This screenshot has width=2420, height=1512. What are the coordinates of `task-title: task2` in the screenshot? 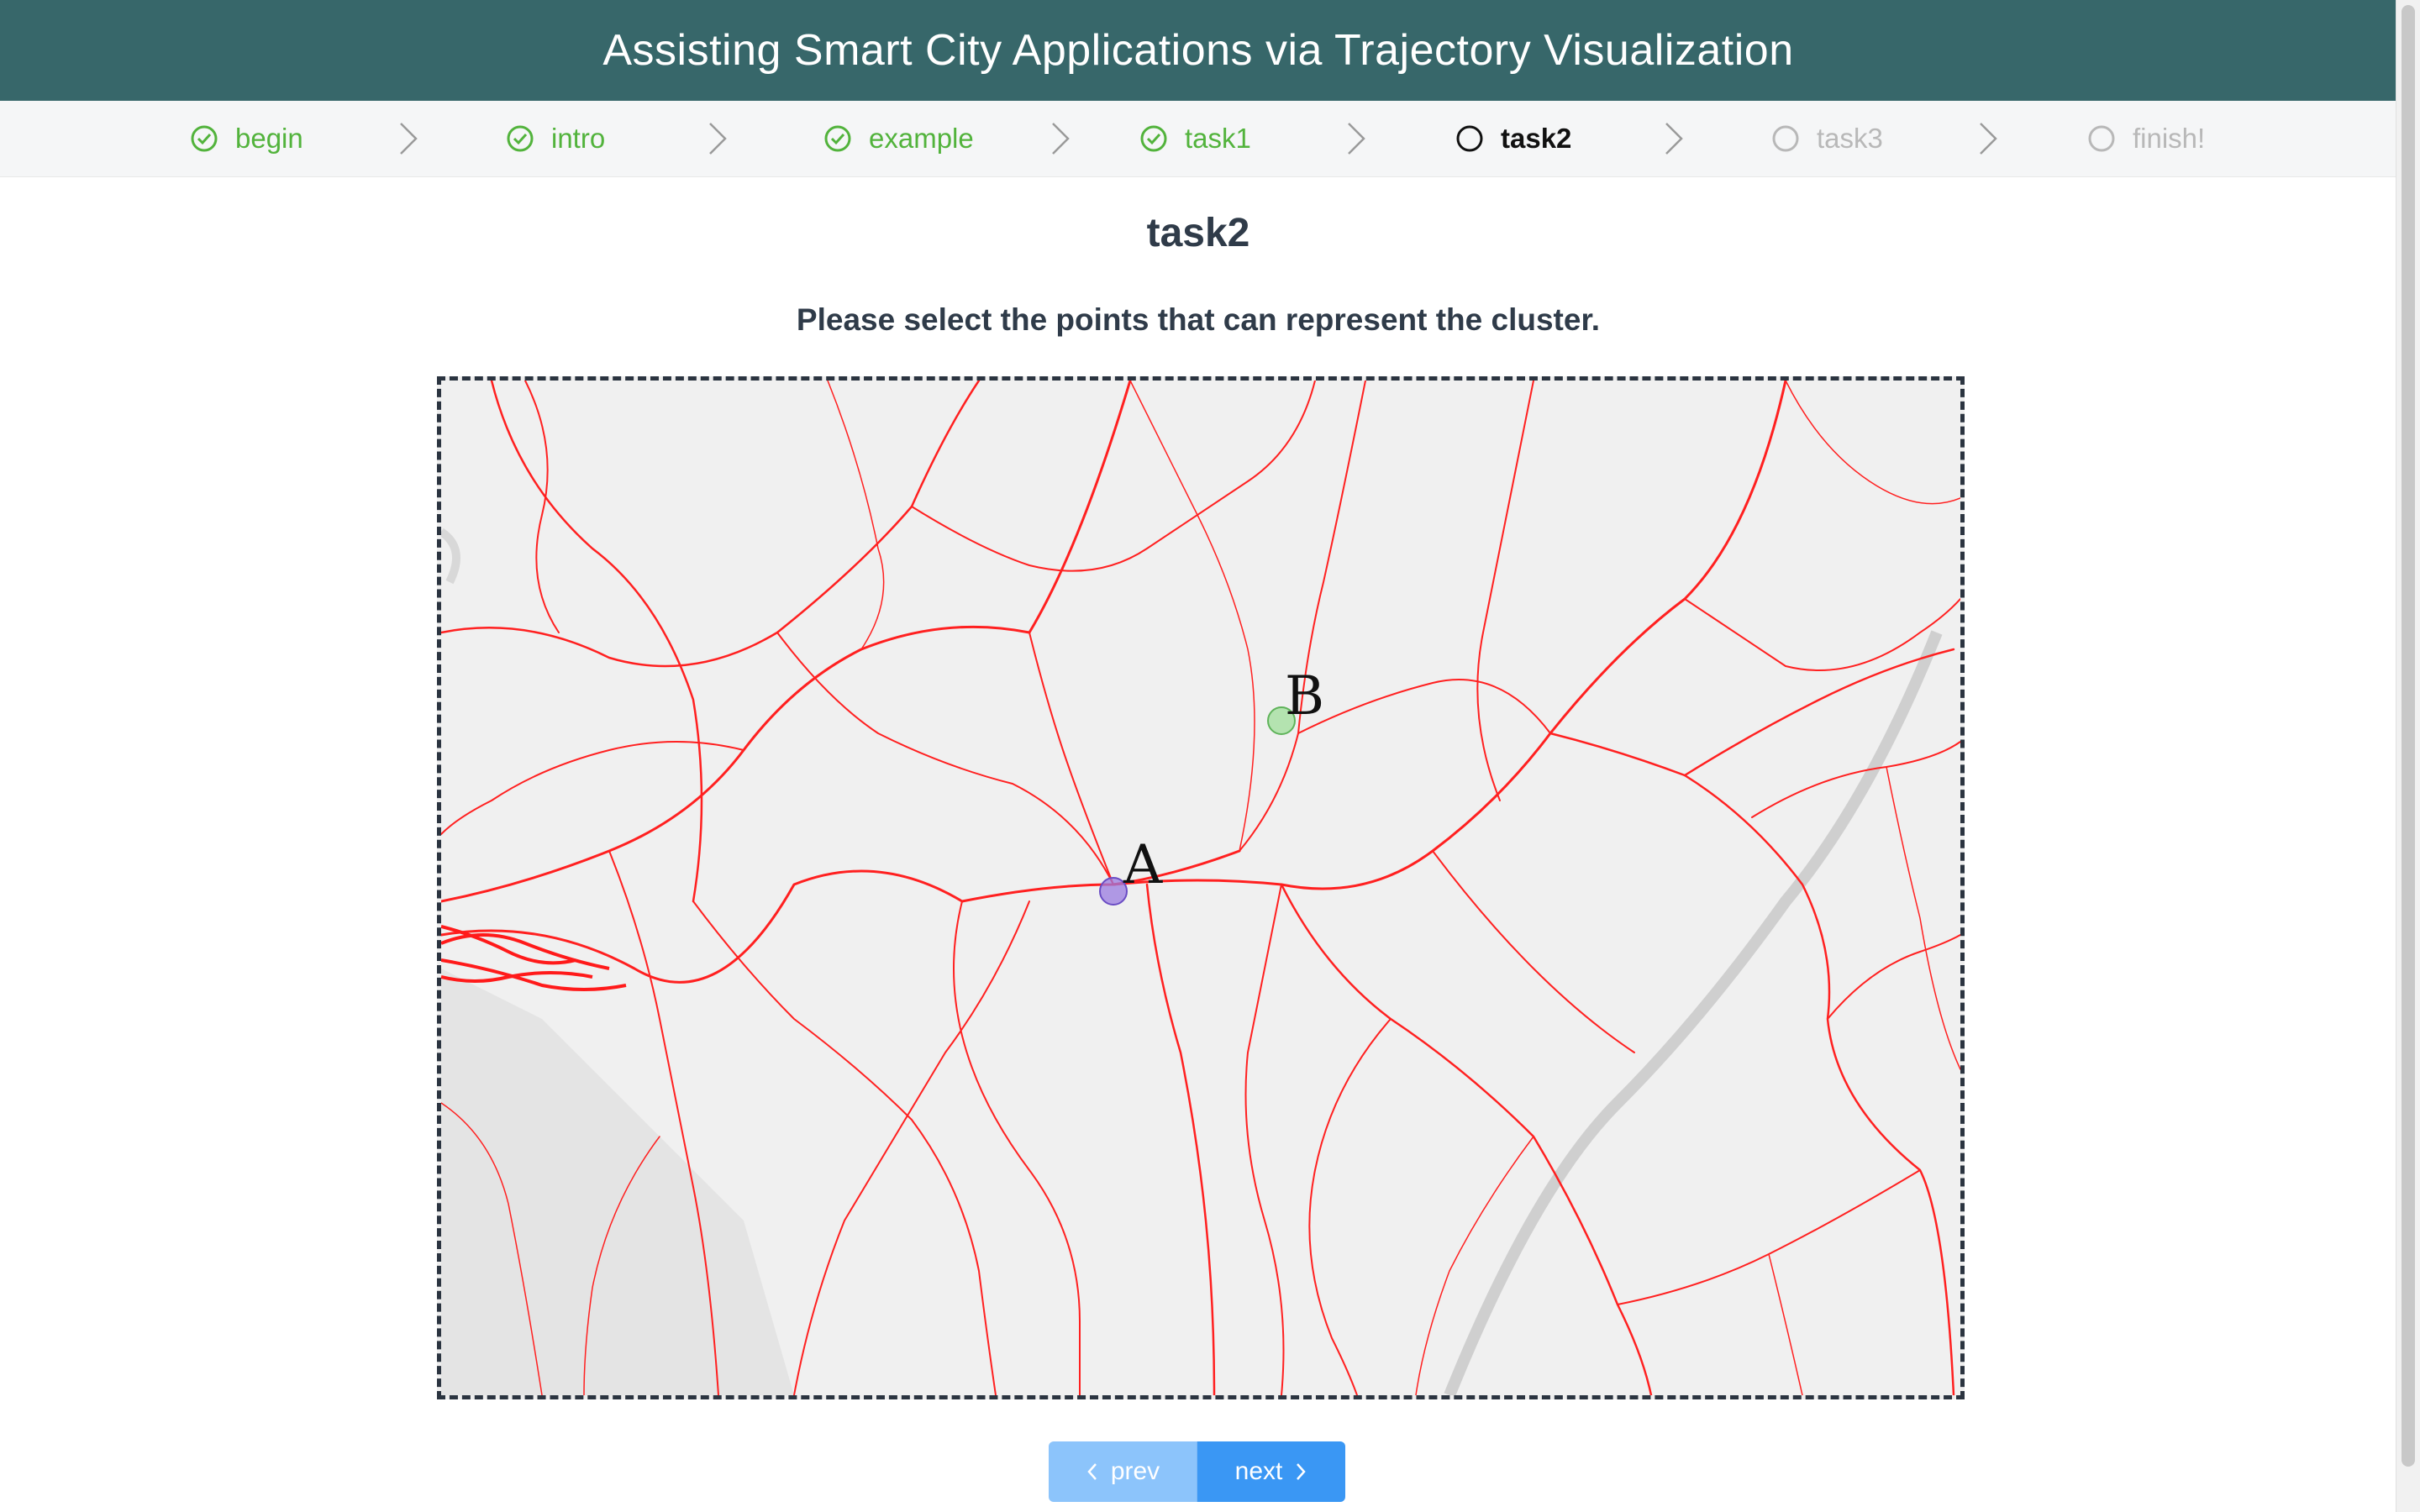 It's located at (1198, 233).